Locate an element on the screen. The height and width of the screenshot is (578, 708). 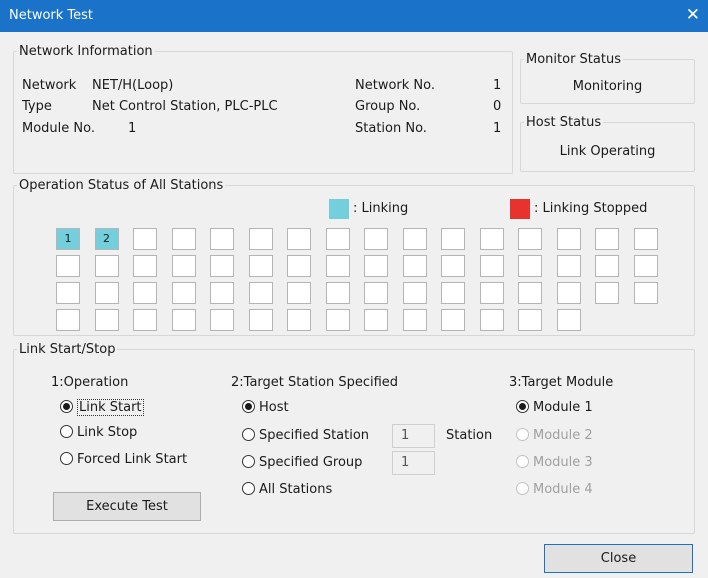
operation-status-legend: Operation Status of All Stations is located at coordinates (121, 185).